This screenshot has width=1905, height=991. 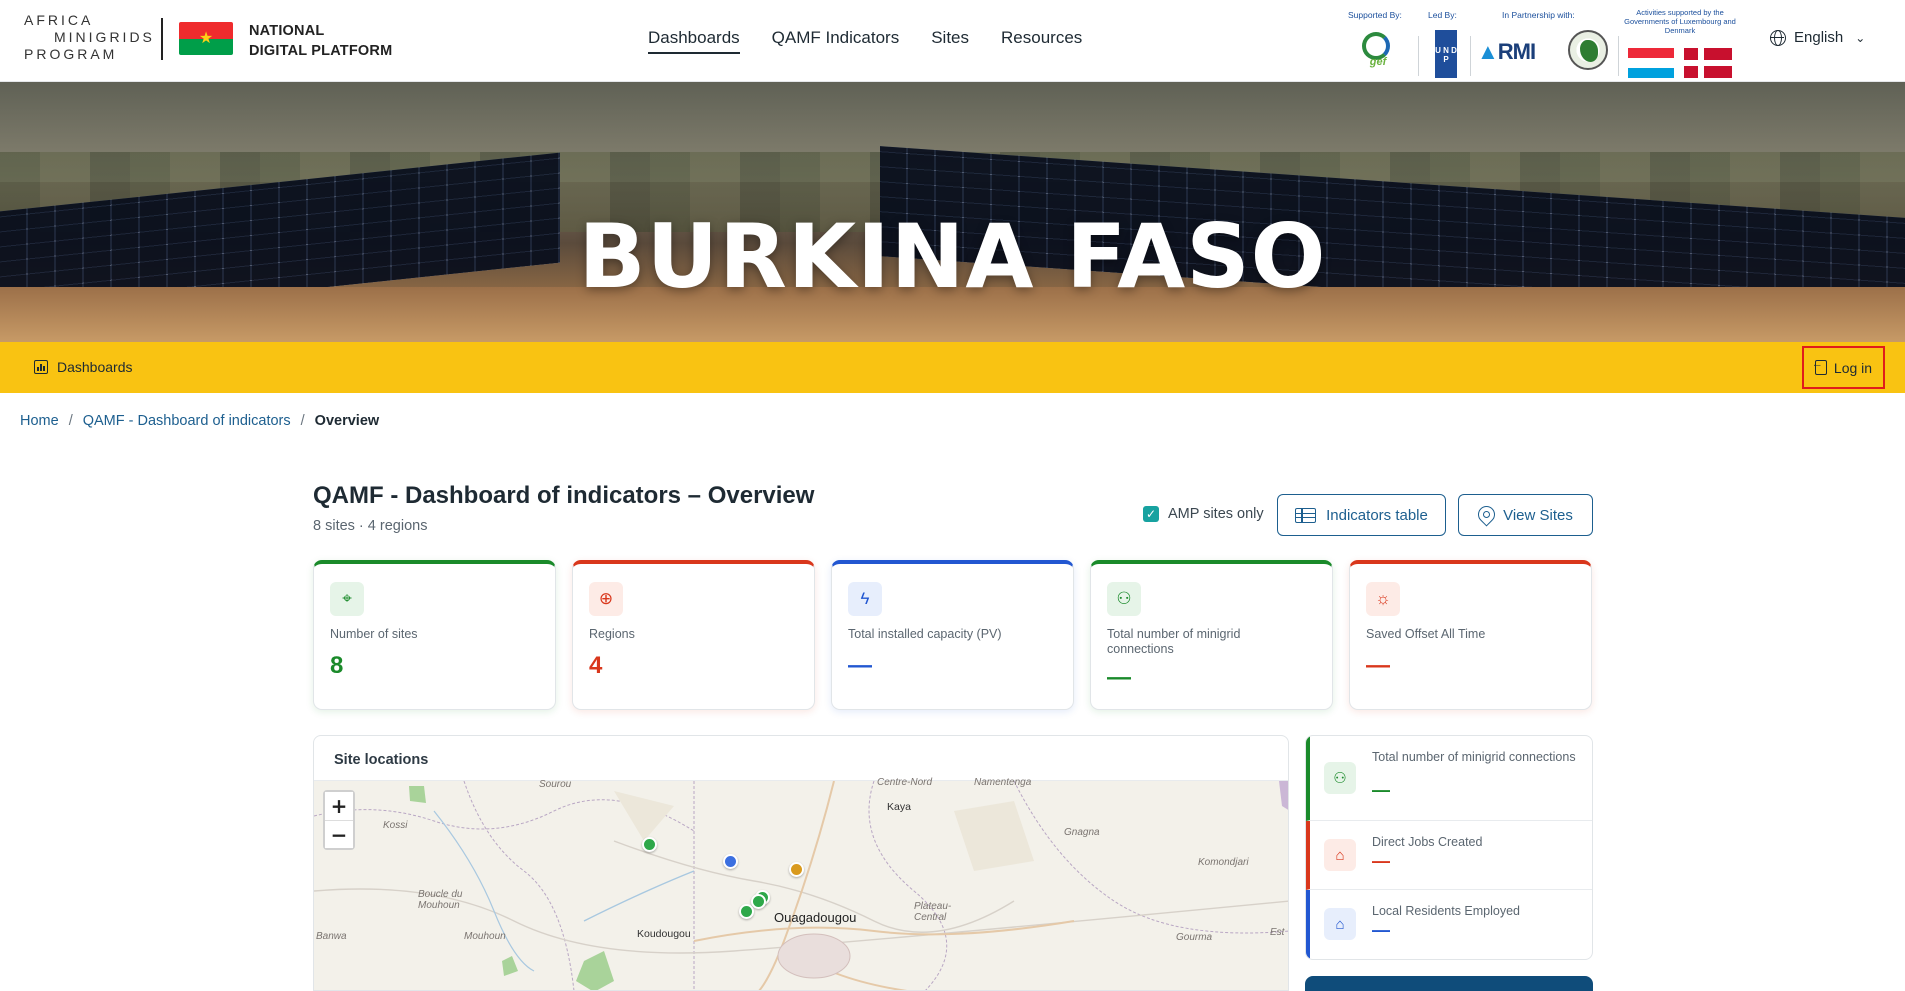 I want to click on chevron-down-icon: ⌄, so click(x=1860, y=37).